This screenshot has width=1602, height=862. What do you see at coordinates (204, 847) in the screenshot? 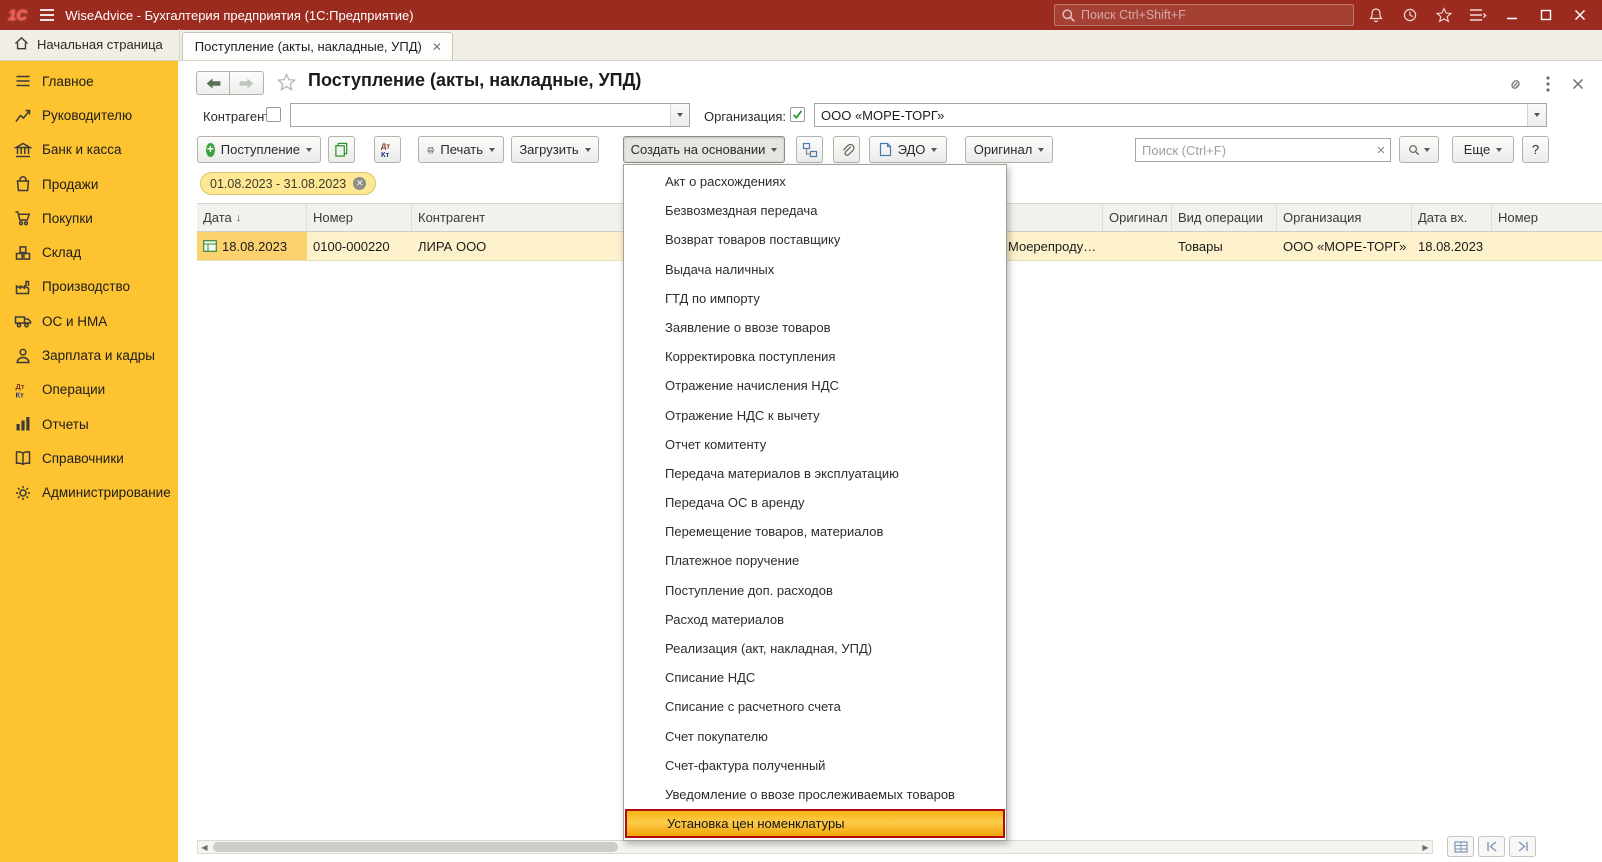
I see `scroll-left-button: ◀` at bounding box center [204, 847].